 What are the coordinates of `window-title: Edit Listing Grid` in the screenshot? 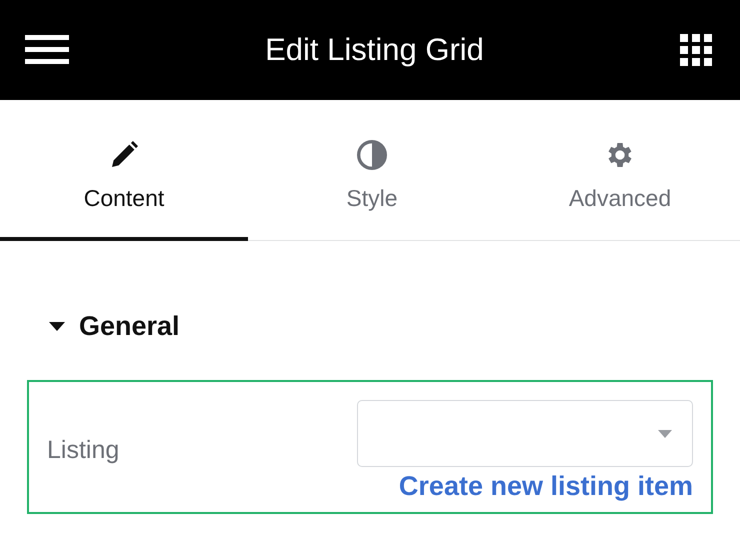 It's located at (374, 50).